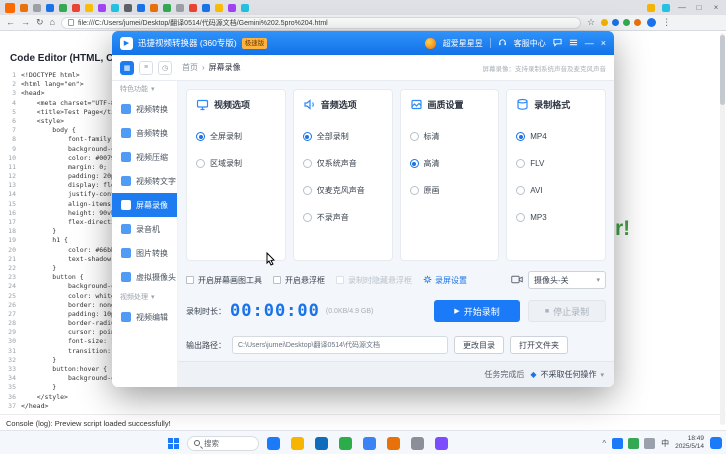 The image size is (726, 454). I want to click on radio-option: 不录声音, so click(342, 217).